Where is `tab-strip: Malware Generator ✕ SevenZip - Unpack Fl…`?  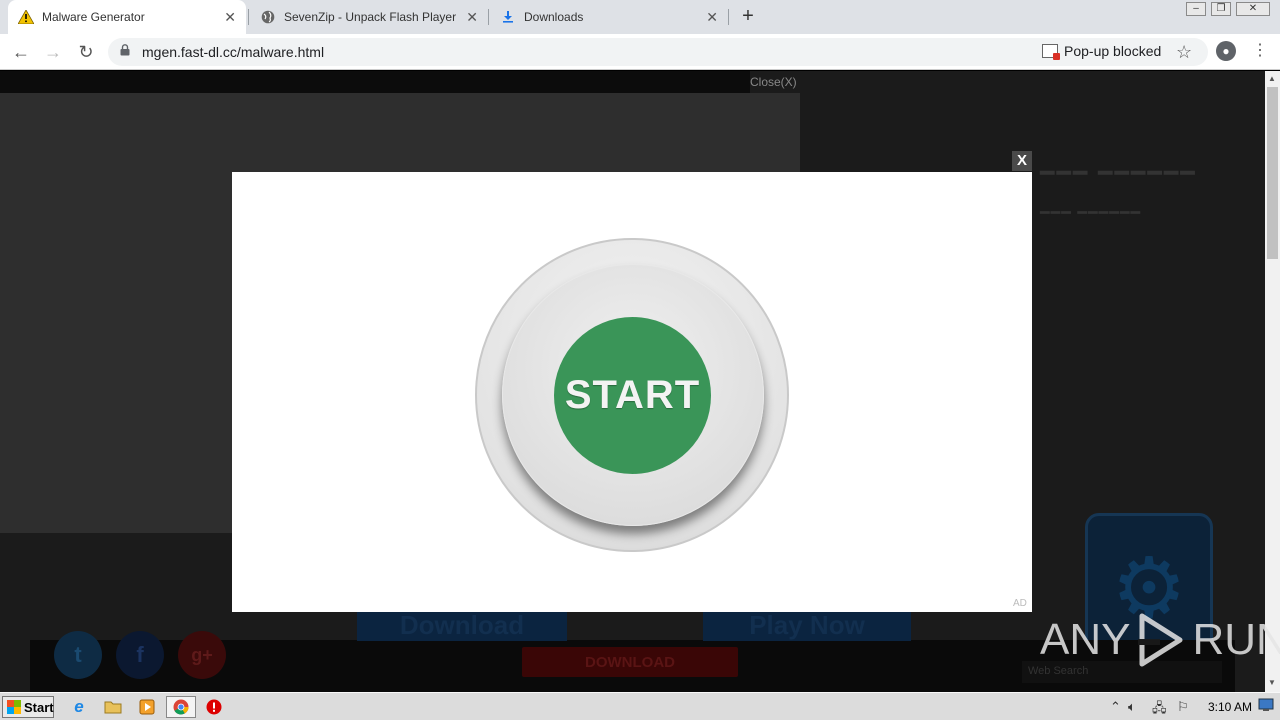
tab-strip: Malware Generator ✕ SevenZip - Unpack Fl… is located at coordinates (640, 17).